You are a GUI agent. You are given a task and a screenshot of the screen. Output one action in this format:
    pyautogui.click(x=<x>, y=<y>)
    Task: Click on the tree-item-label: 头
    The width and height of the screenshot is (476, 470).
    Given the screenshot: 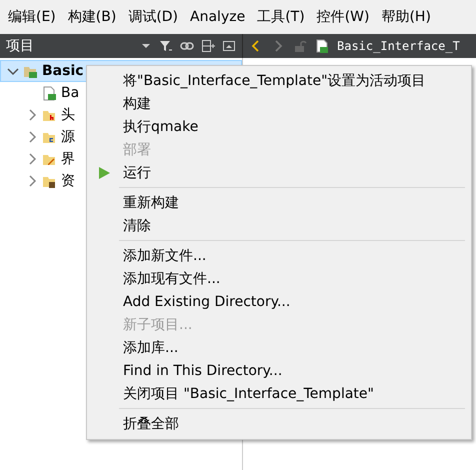 What is the action you would take?
    pyautogui.click(x=68, y=115)
    